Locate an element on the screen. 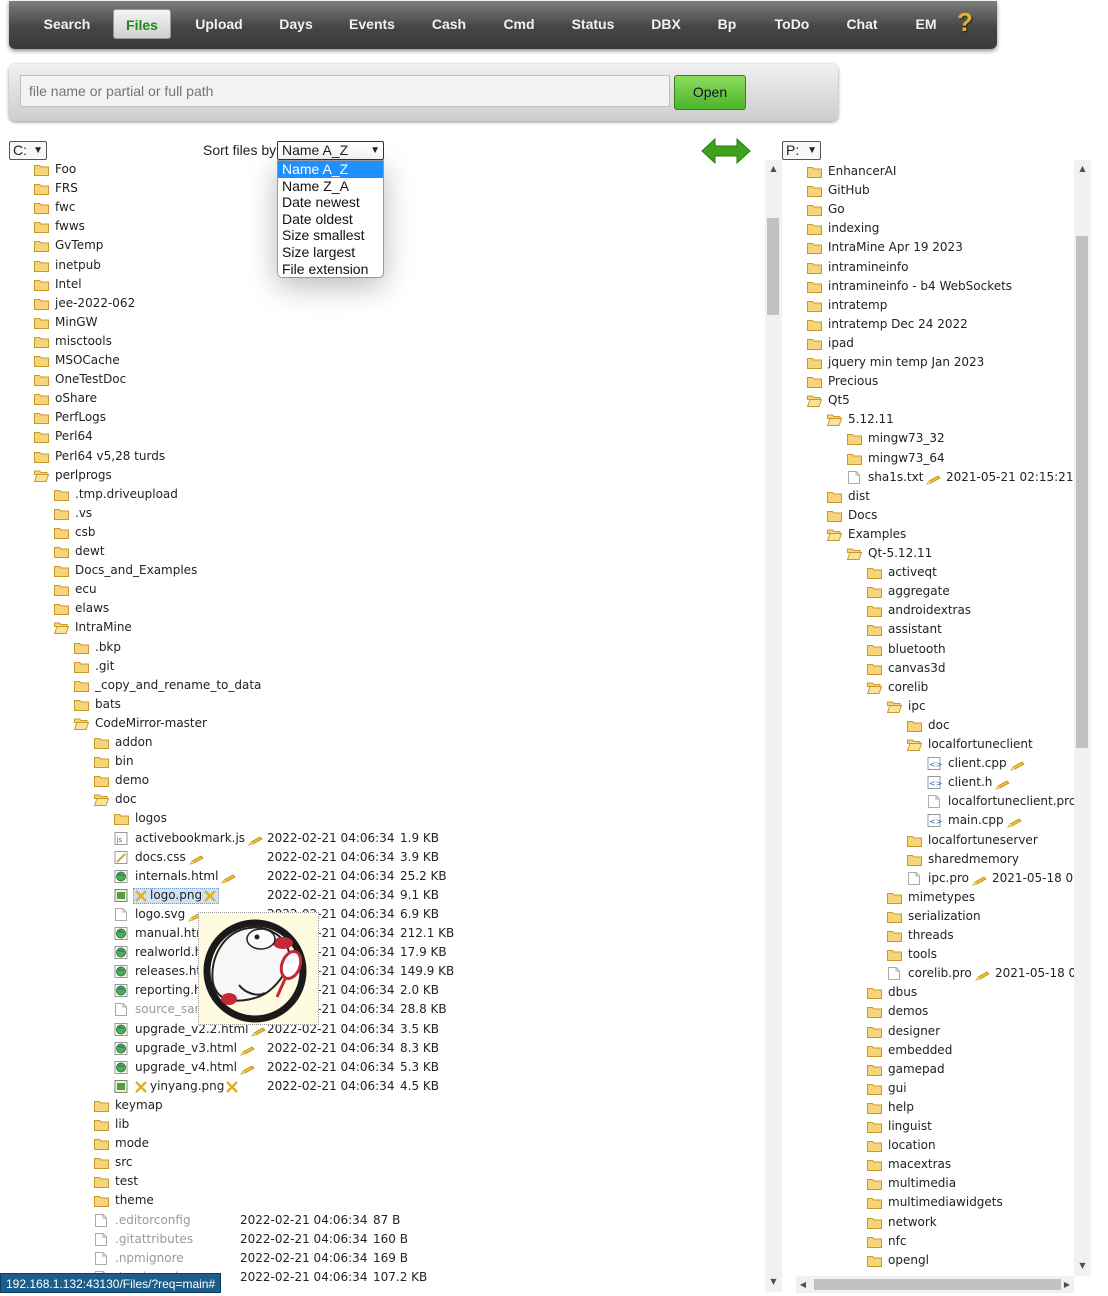 This screenshot has height=1296, width=1108. sort-option: Name Z_A is located at coordinates (330, 186).